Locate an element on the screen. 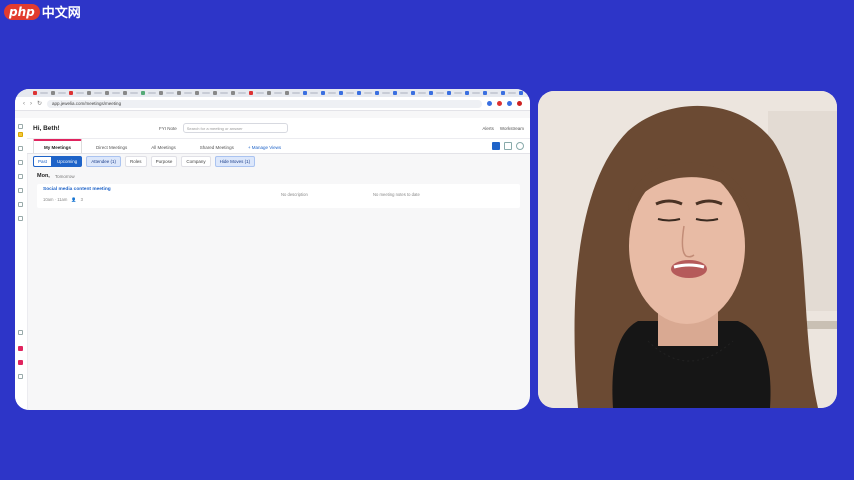  people-icon: 👤 is located at coordinates (74, 199).